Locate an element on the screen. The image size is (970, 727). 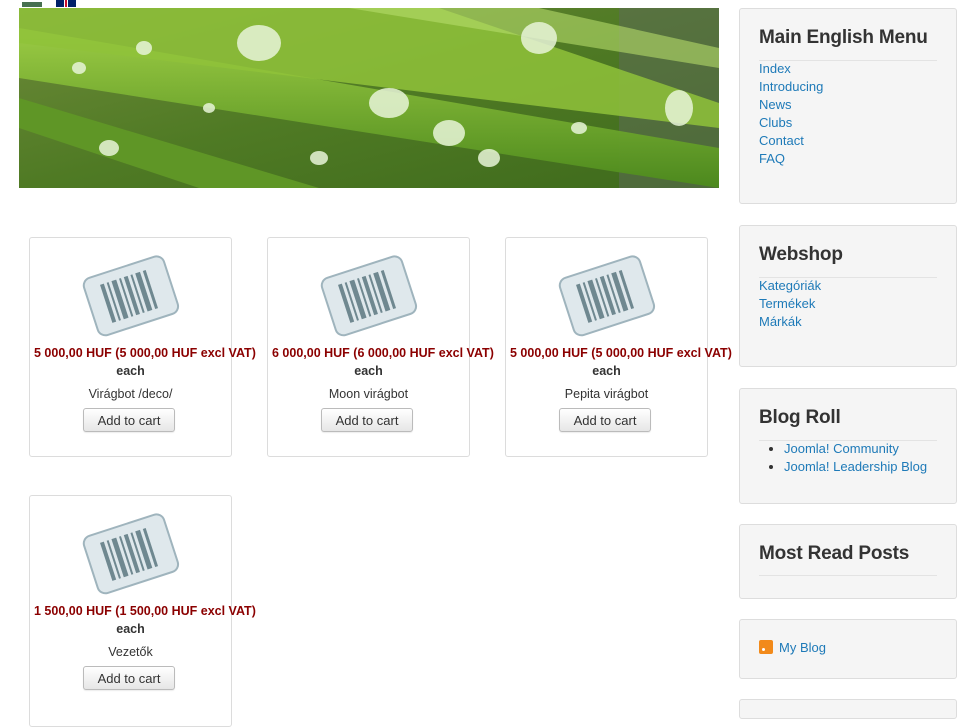
my-blog-link: My Blog is located at coordinates (802, 647).